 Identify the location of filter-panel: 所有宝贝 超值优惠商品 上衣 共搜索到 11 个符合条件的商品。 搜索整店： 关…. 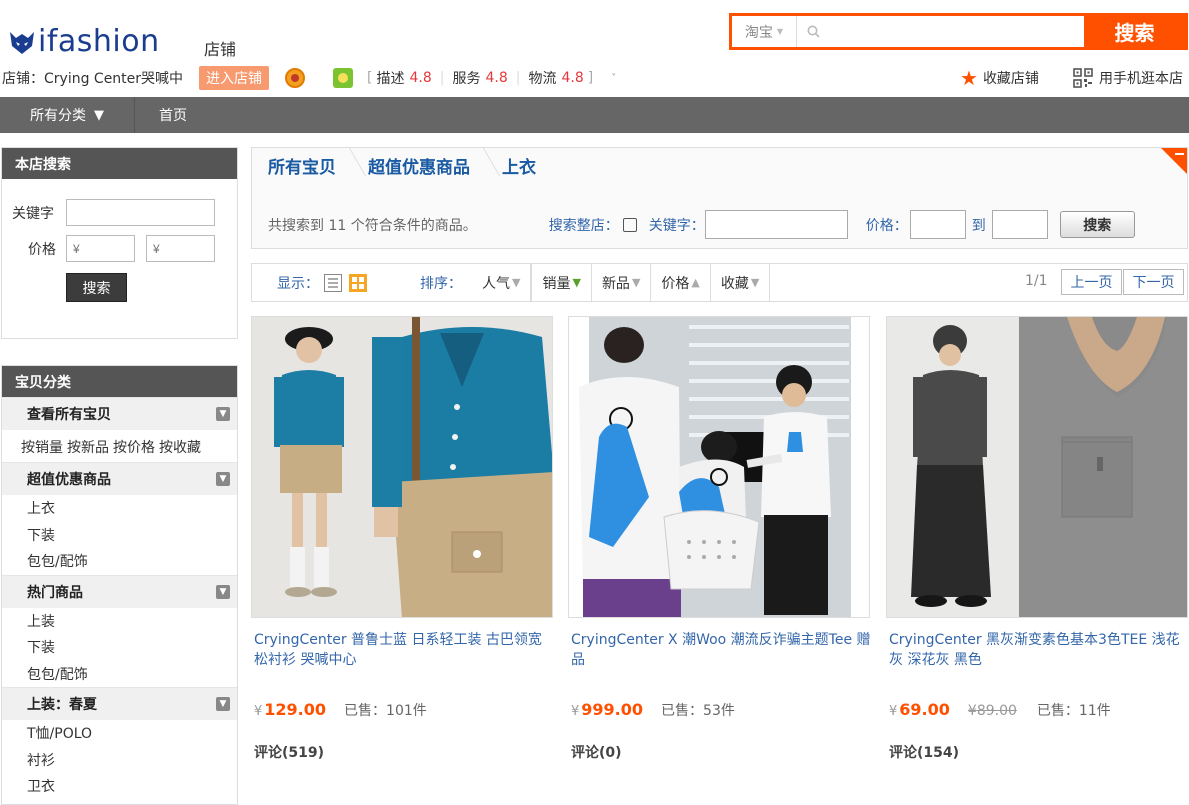
(719, 198).